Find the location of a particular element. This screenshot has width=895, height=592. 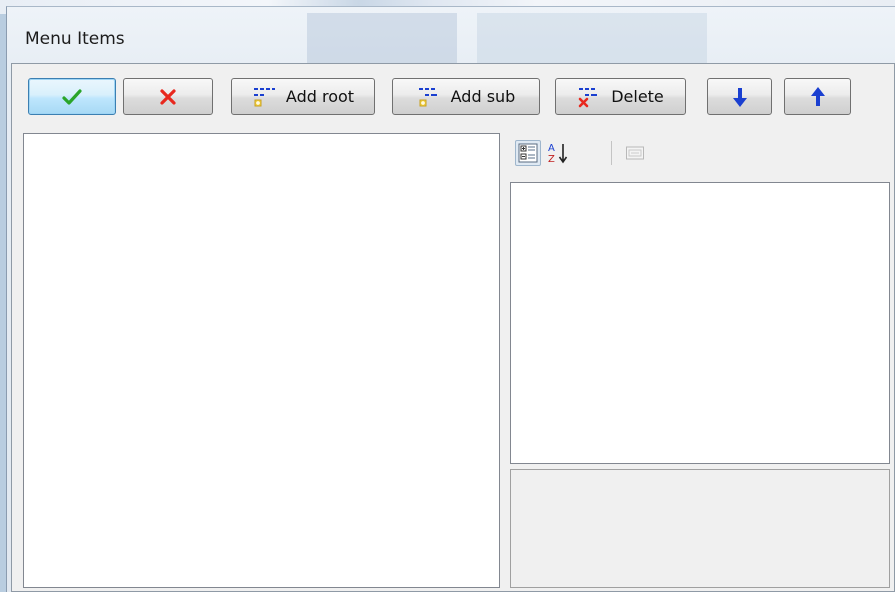

toolbar-separator is located at coordinates (611, 153).